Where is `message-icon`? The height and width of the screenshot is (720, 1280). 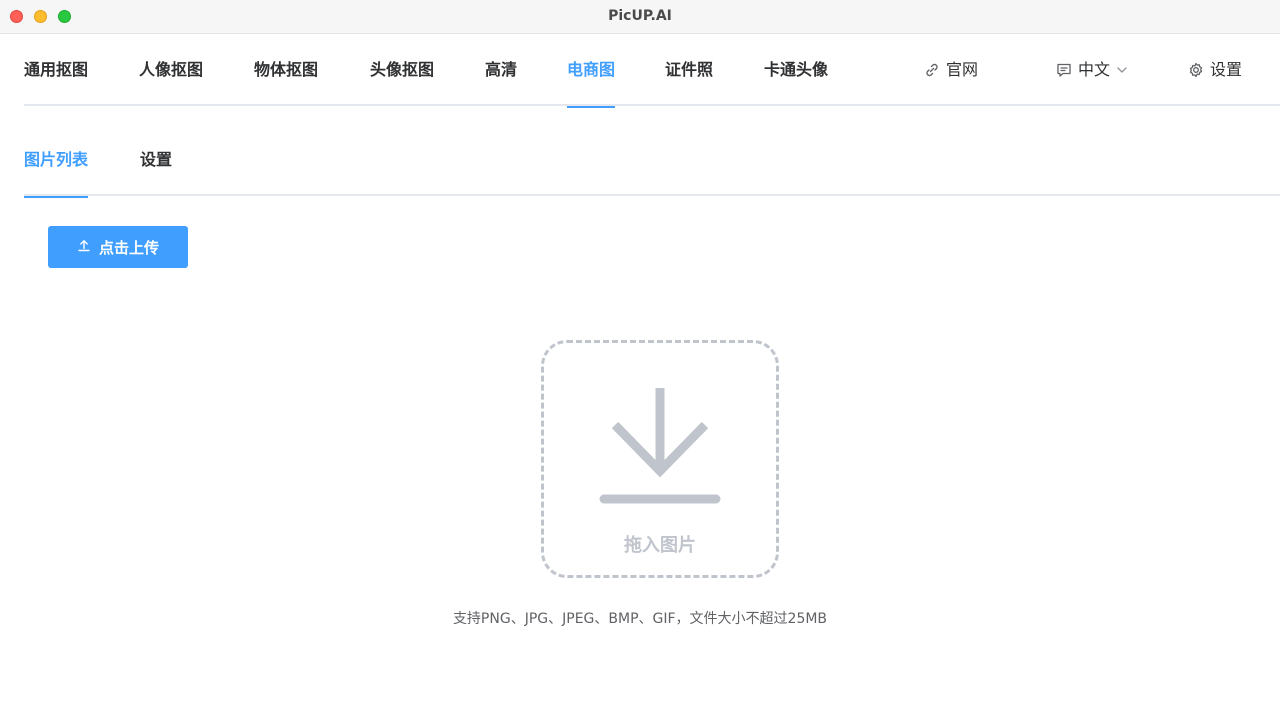 message-icon is located at coordinates (1064, 70).